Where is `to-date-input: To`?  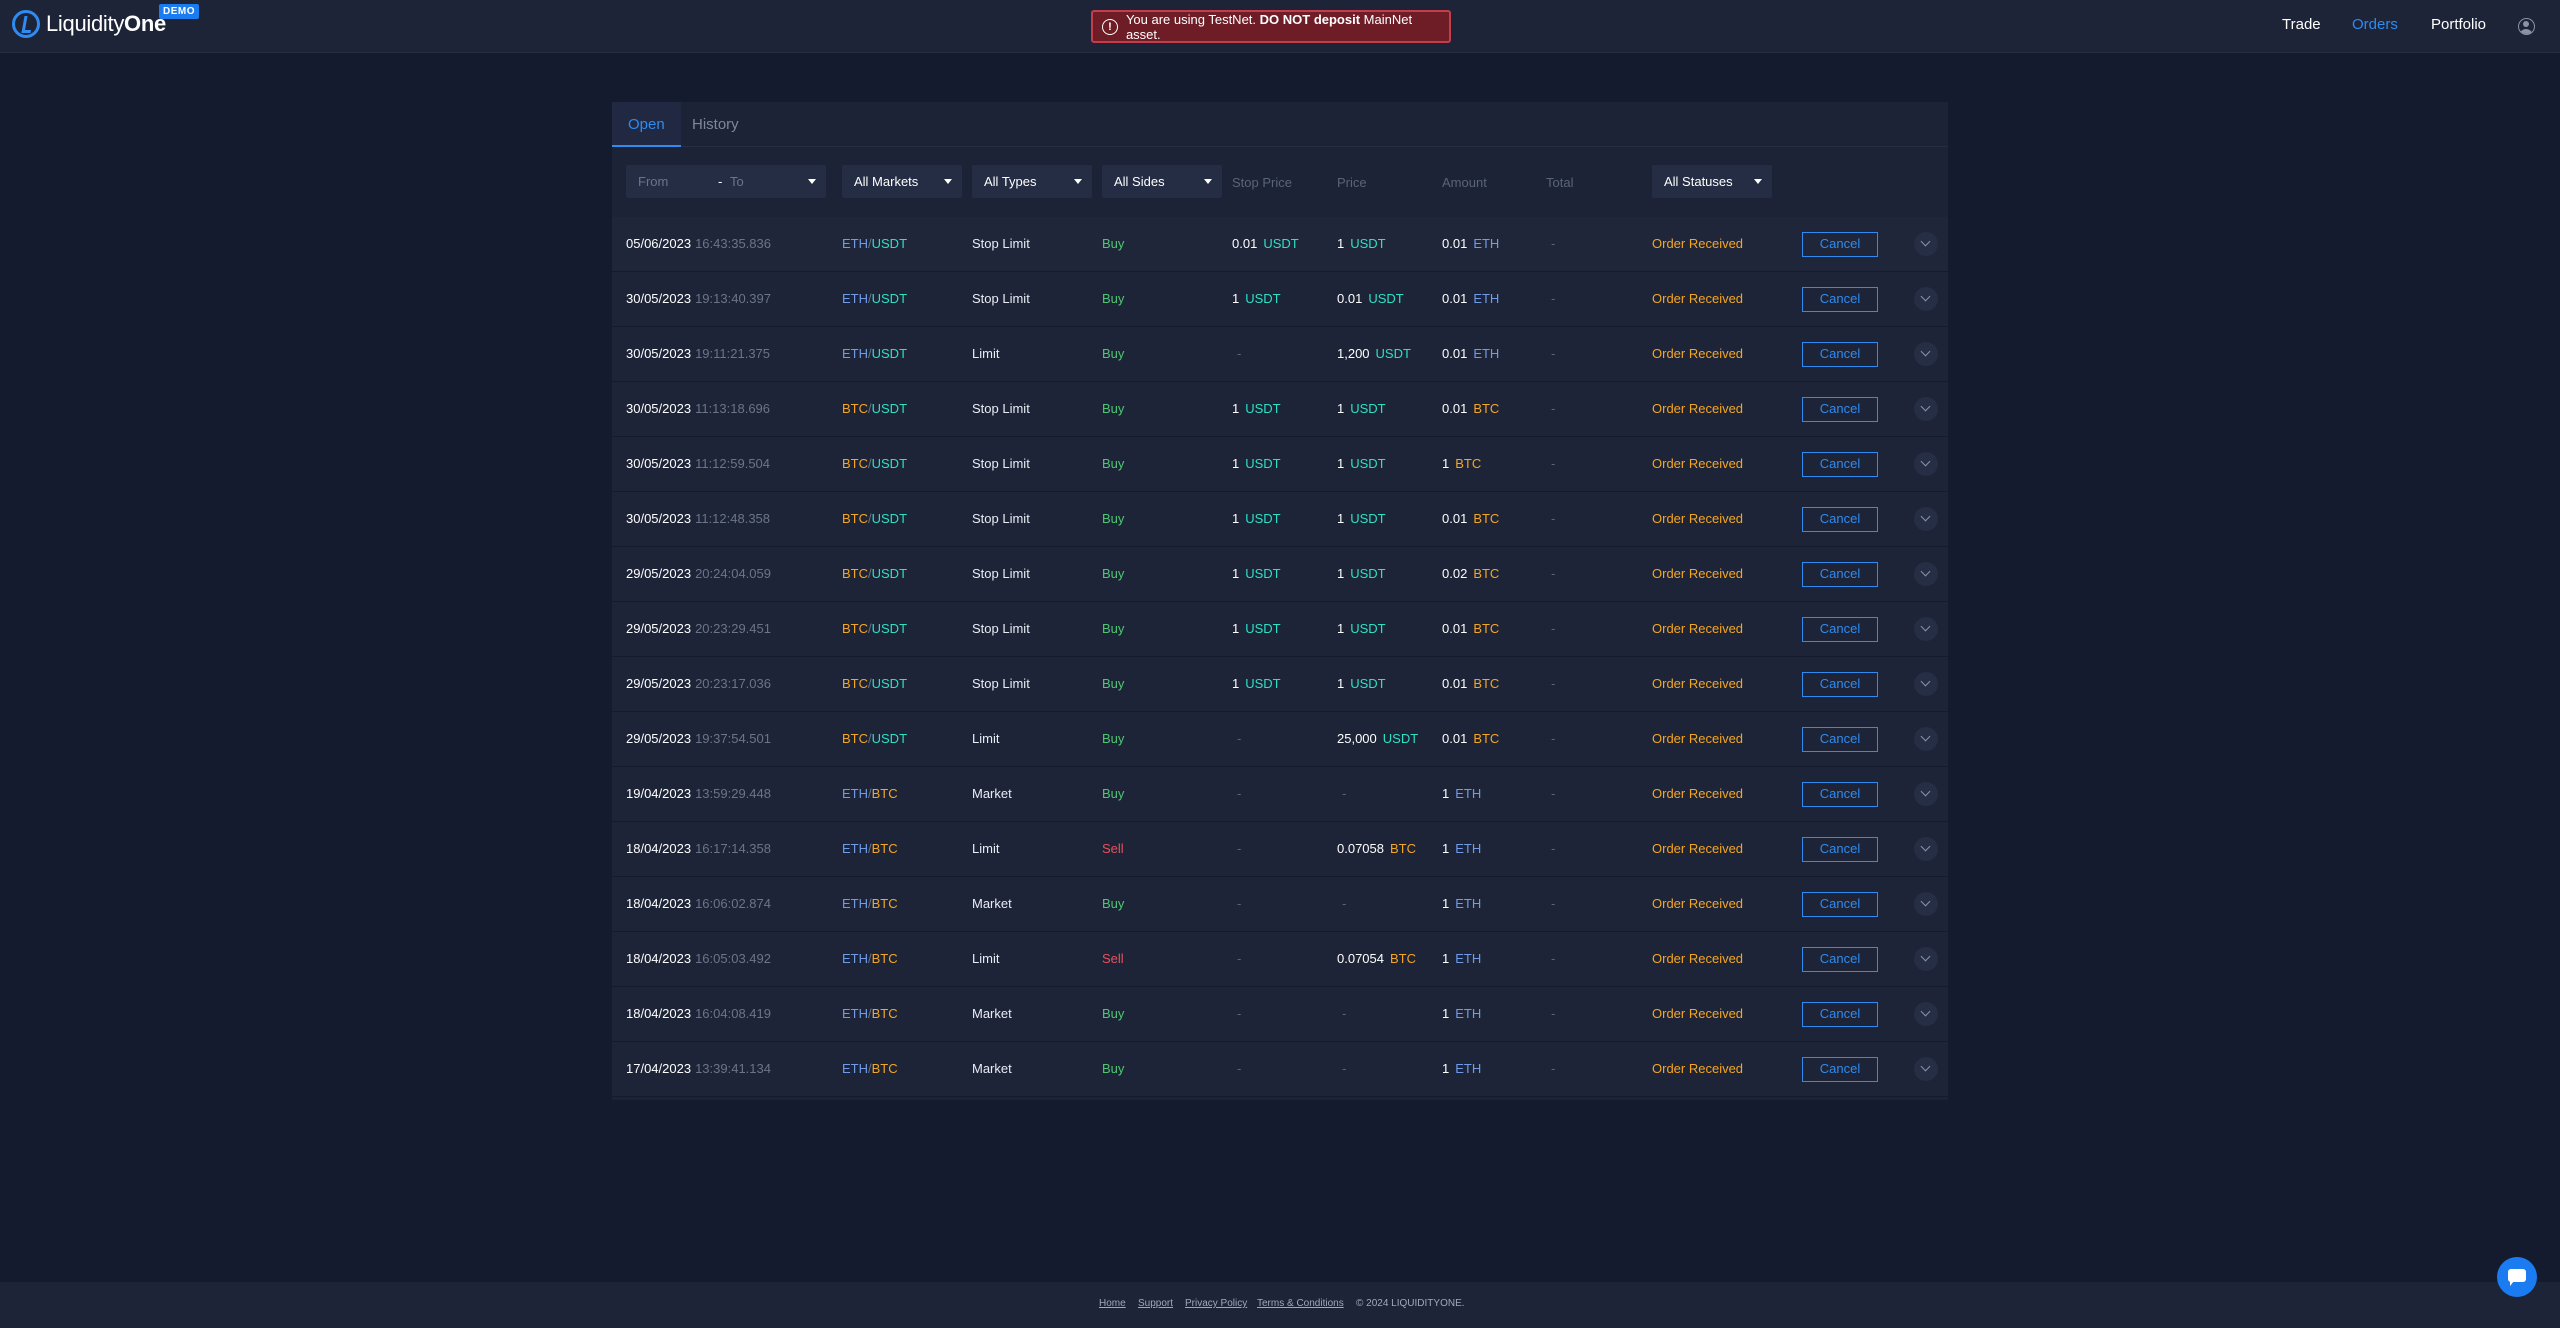
to-date-input: To is located at coordinates (737, 181).